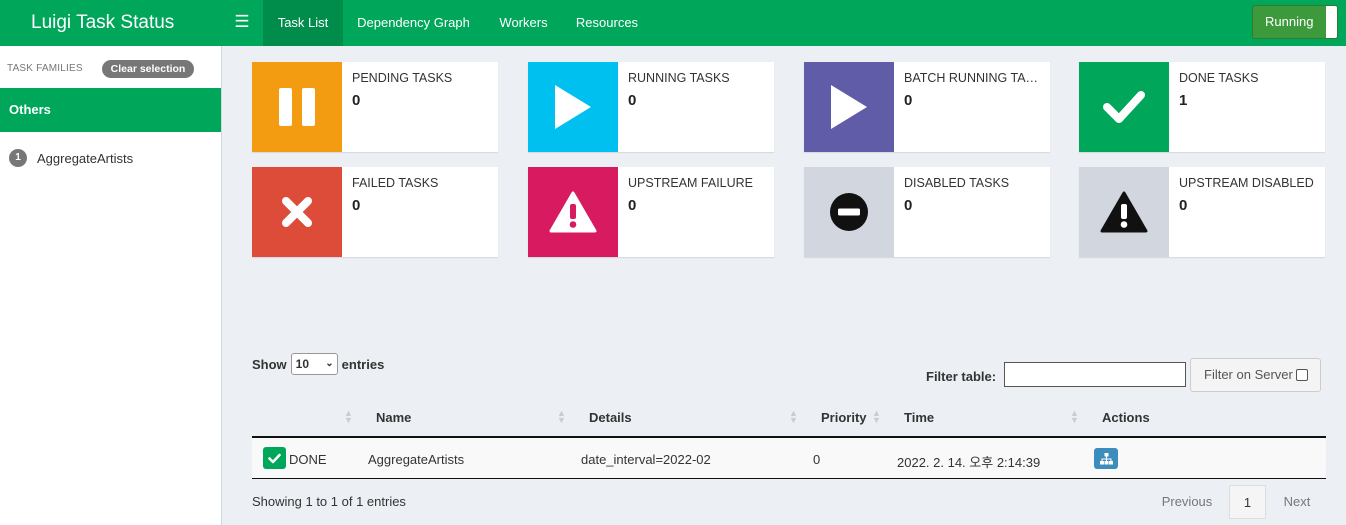 The width and height of the screenshot is (1346, 525). What do you see at coordinates (395, 183) in the screenshot?
I see `infobox-label: FAILED TASKS` at bounding box center [395, 183].